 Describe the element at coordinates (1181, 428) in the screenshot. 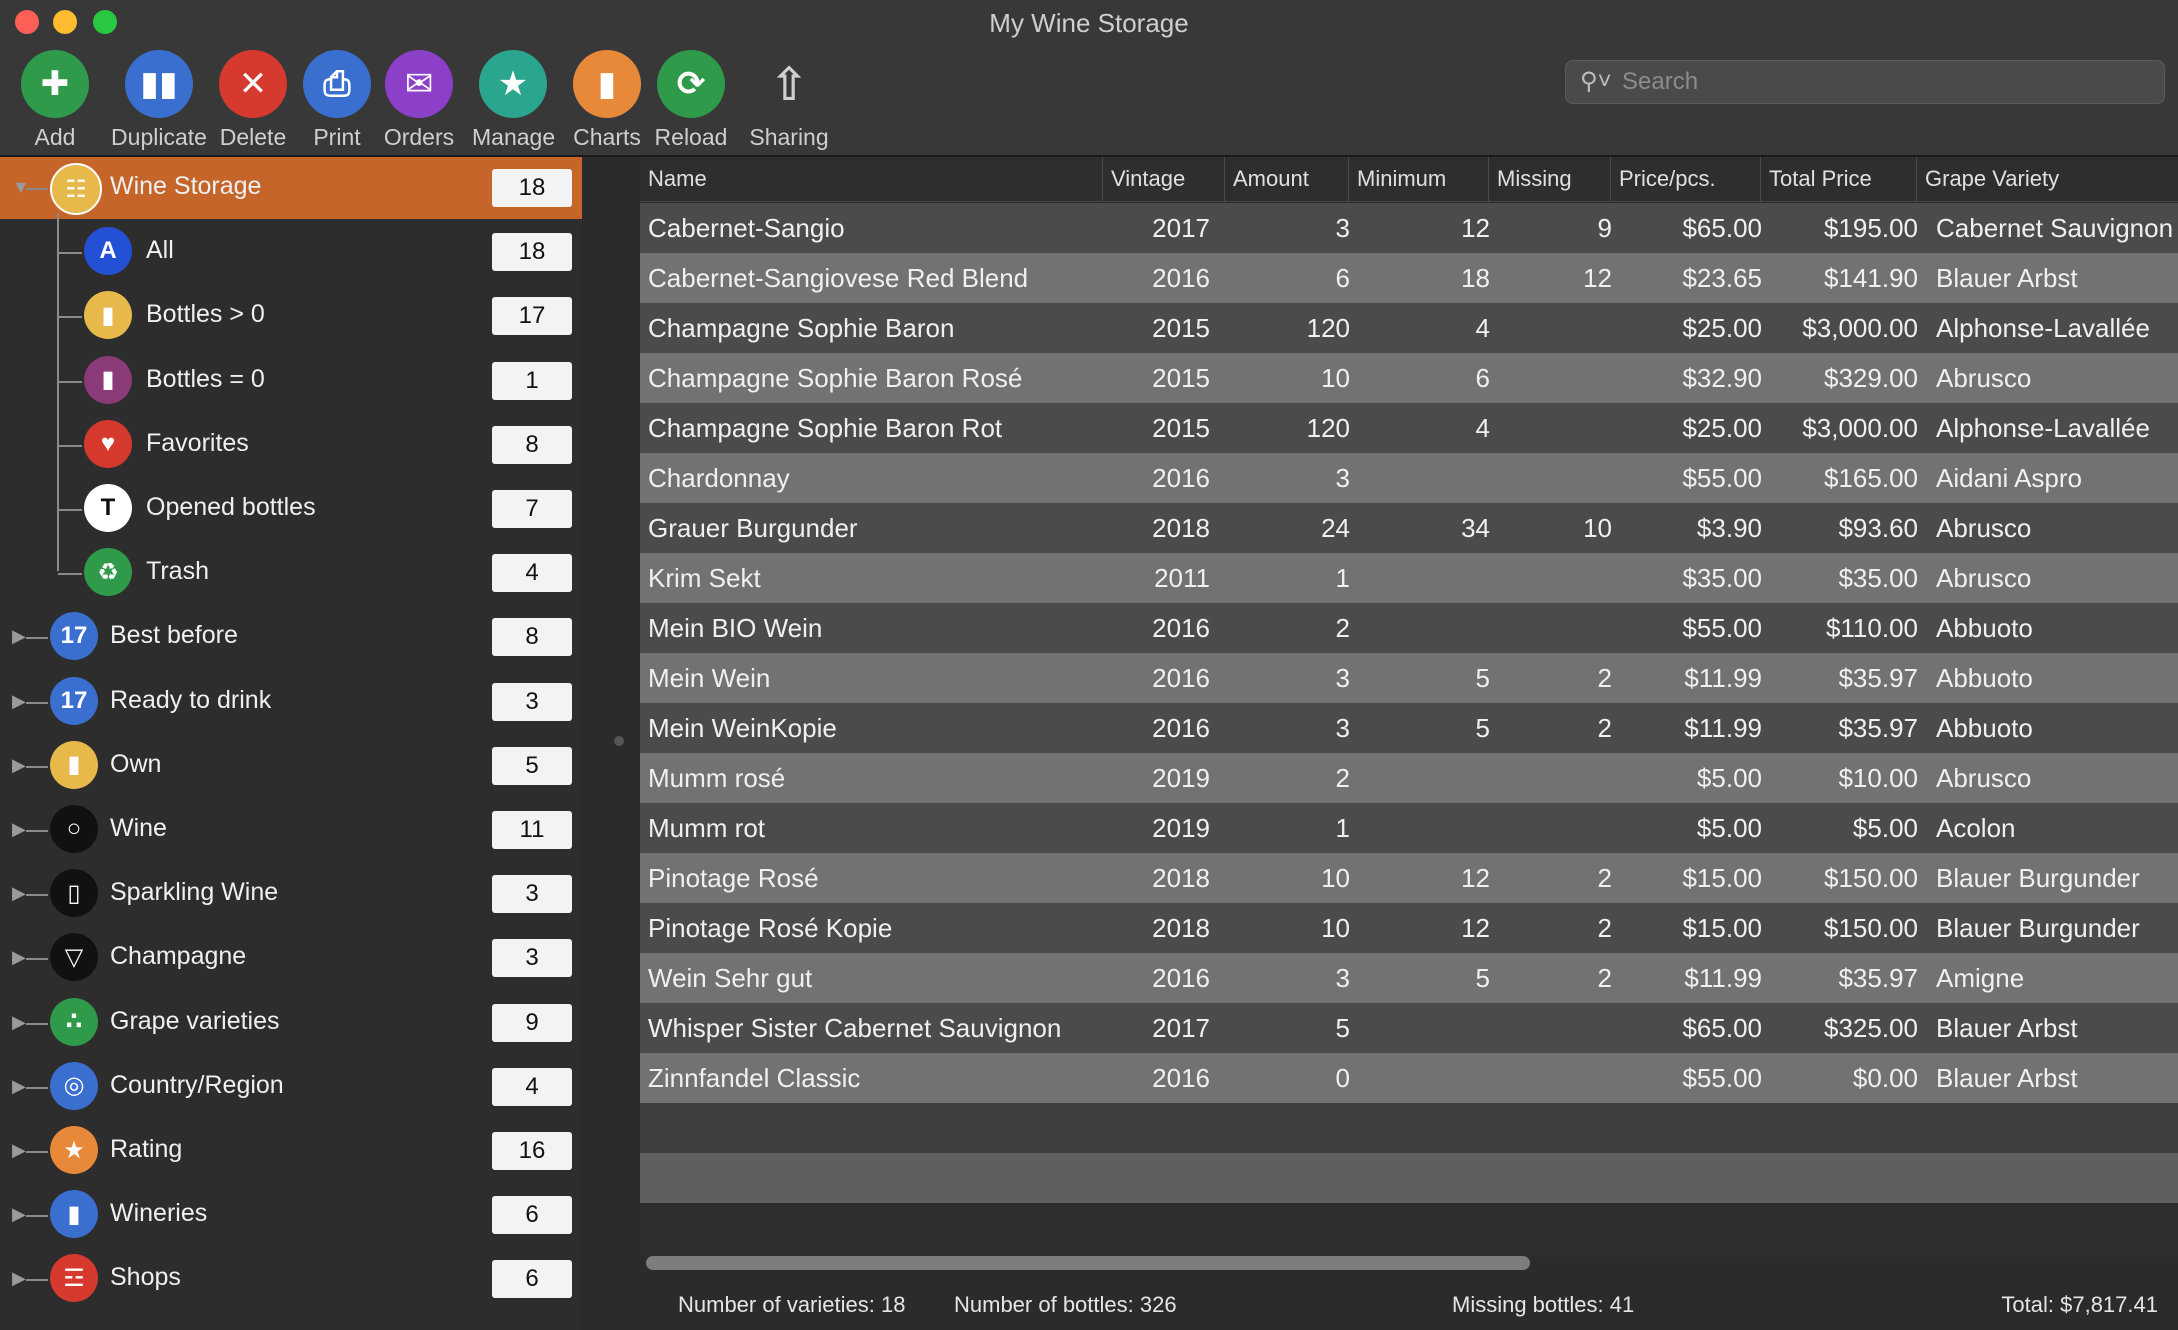

I see `cell-vintage: 2015` at that location.